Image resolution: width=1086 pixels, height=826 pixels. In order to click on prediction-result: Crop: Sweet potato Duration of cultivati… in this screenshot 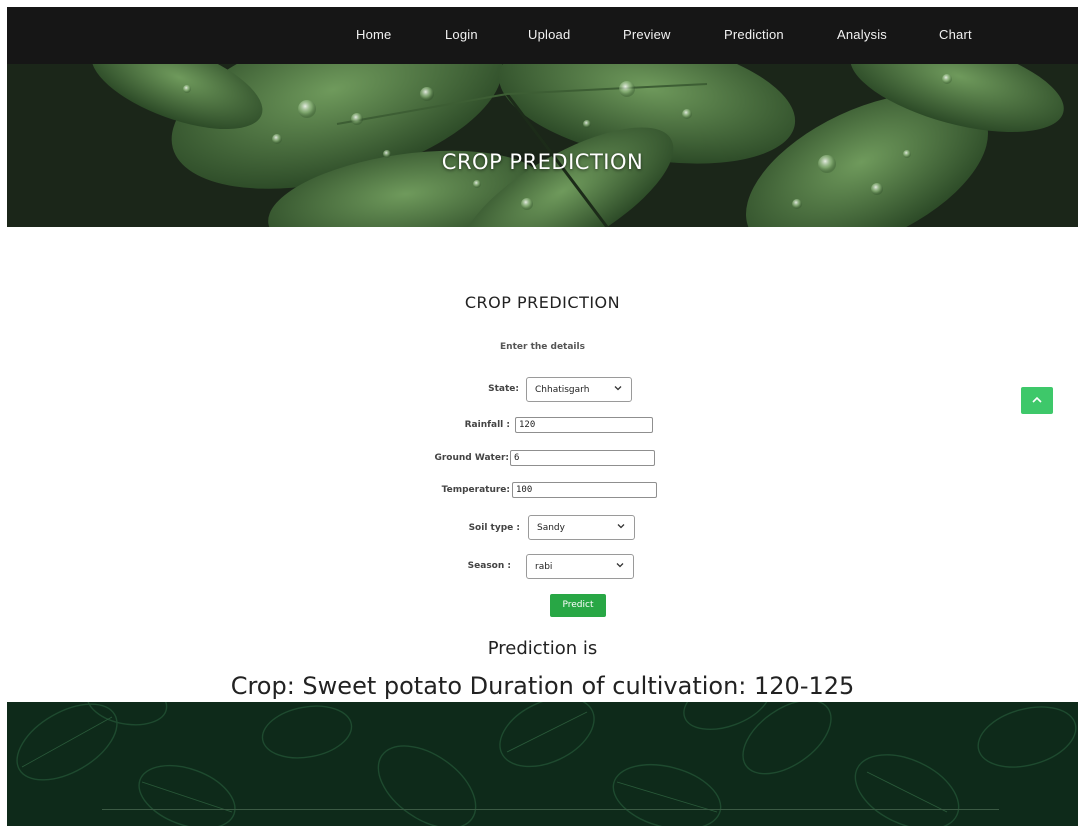, I will do `click(542, 686)`.